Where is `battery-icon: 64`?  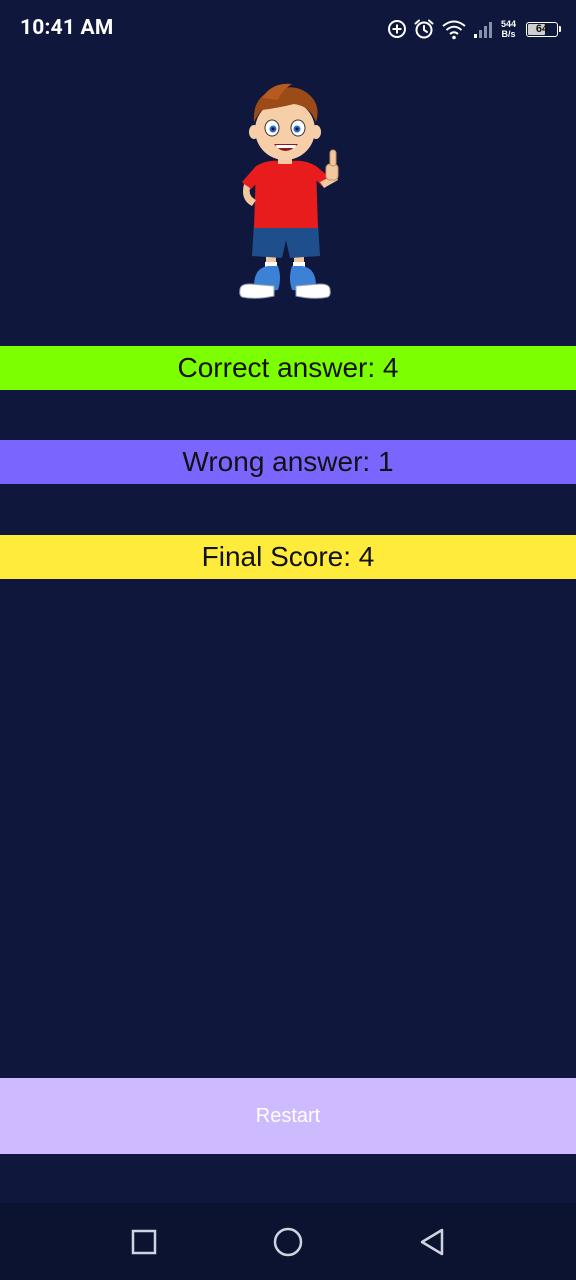
battery-icon: 64 is located at coordinates (543, 29).